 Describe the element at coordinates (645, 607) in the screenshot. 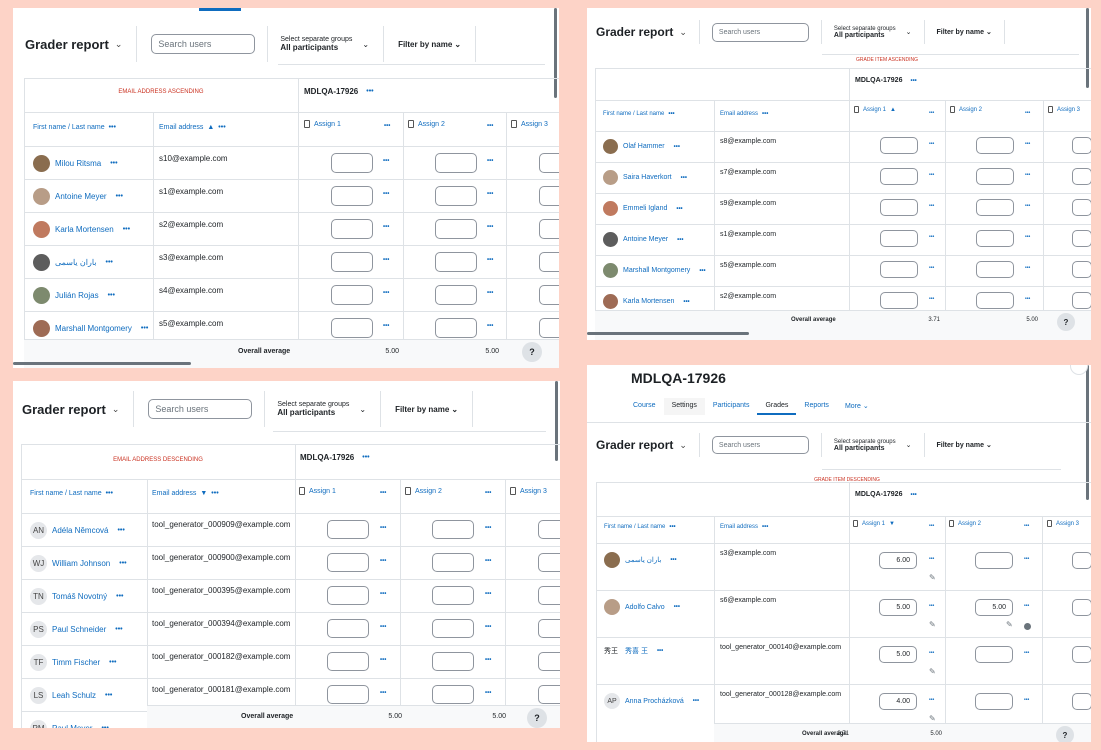

I see `user-name: Adolfo Calvo` at that location.